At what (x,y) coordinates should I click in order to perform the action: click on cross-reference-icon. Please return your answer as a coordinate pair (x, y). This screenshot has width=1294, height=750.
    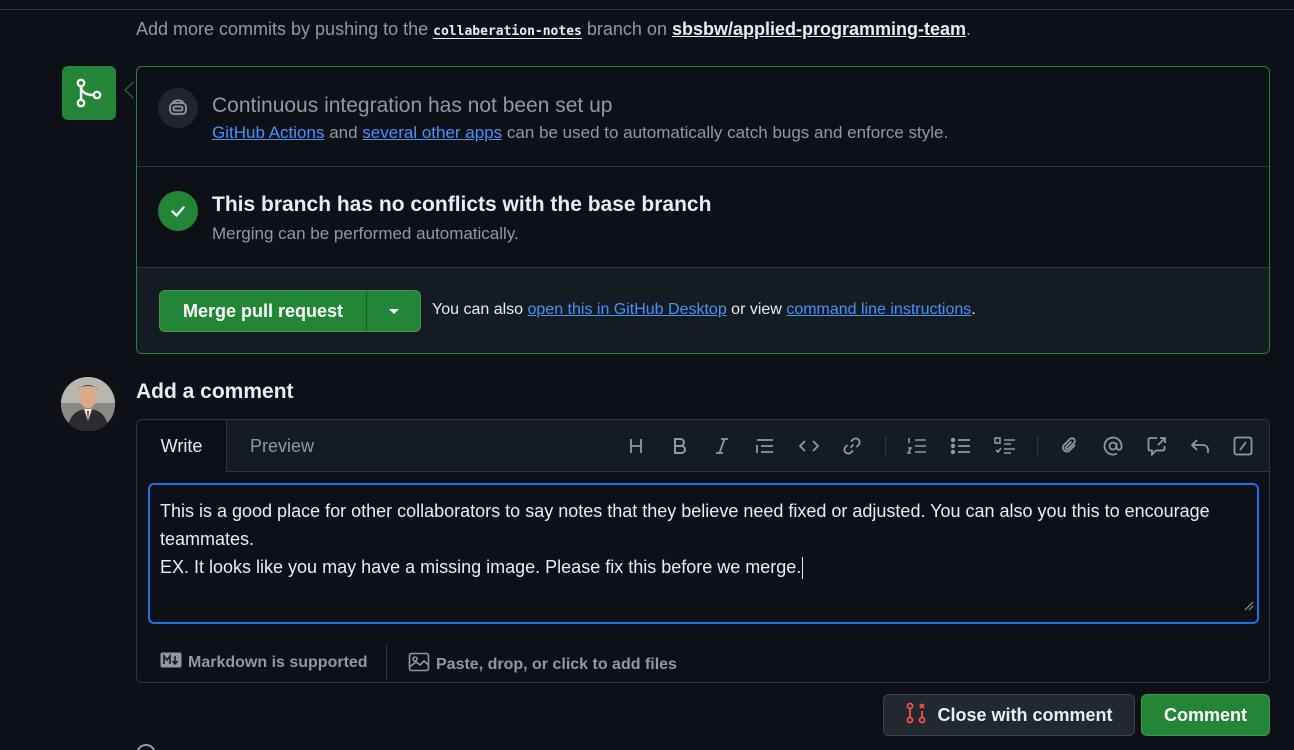
    Looking at the image, I should click on (1157, 446).